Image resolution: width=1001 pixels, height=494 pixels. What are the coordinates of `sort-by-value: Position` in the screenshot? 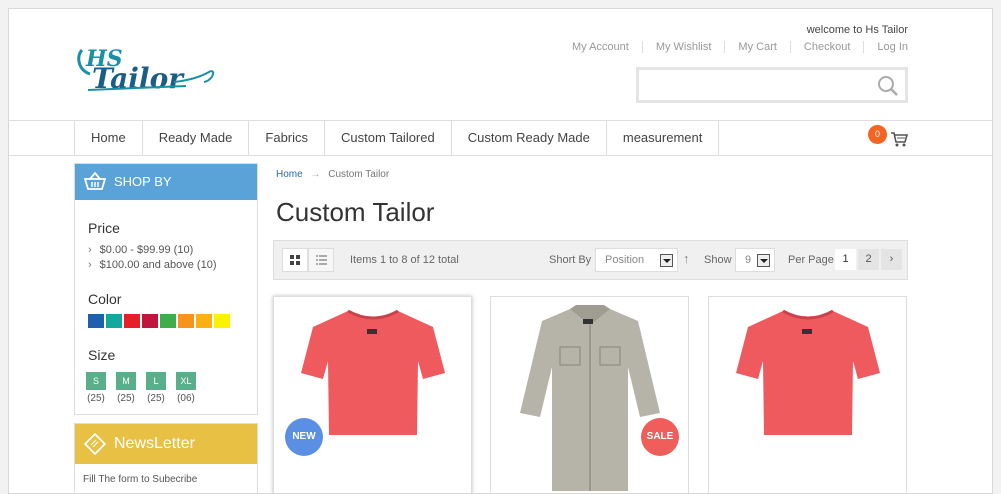 It's located at (625, 260).